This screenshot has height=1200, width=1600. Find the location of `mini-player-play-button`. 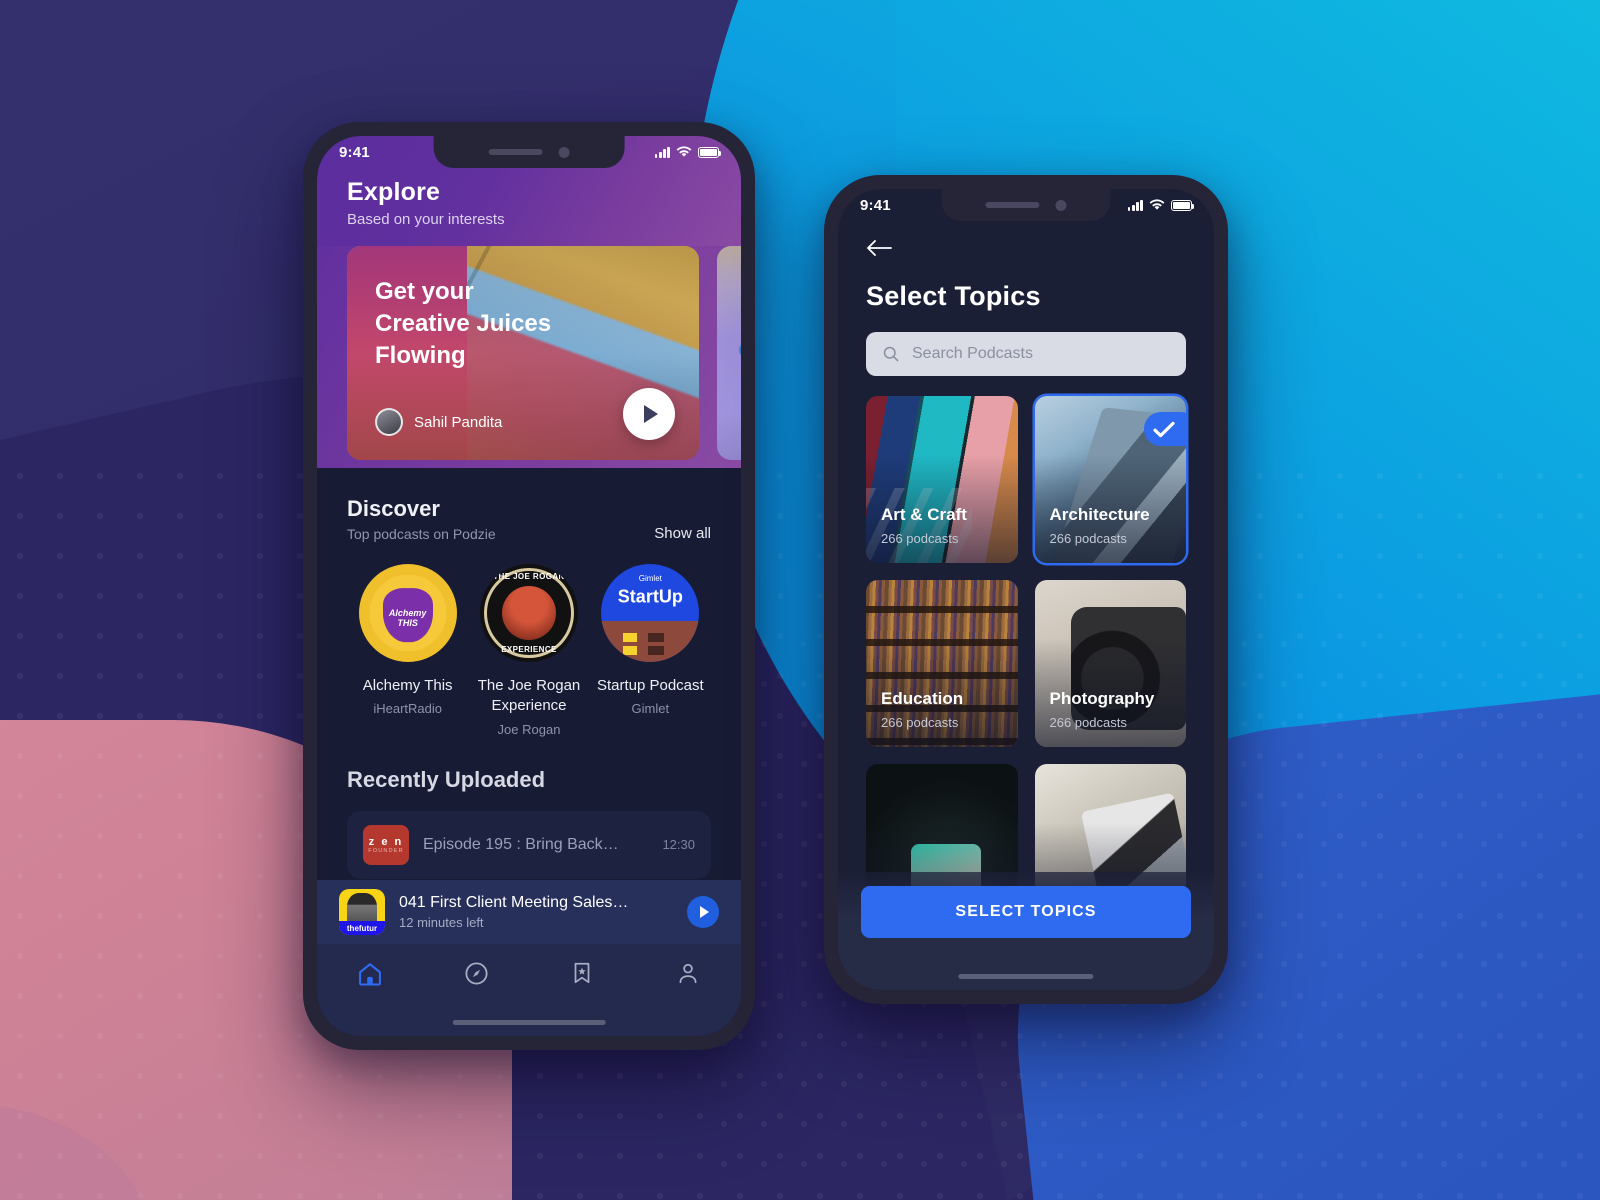

mini-player-play-button is located at coordinates (703, 912).